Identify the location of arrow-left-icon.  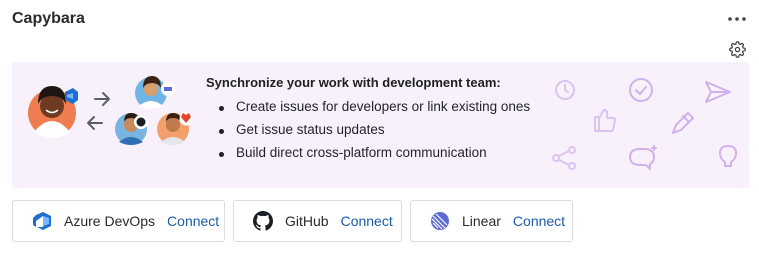
(95, 123).